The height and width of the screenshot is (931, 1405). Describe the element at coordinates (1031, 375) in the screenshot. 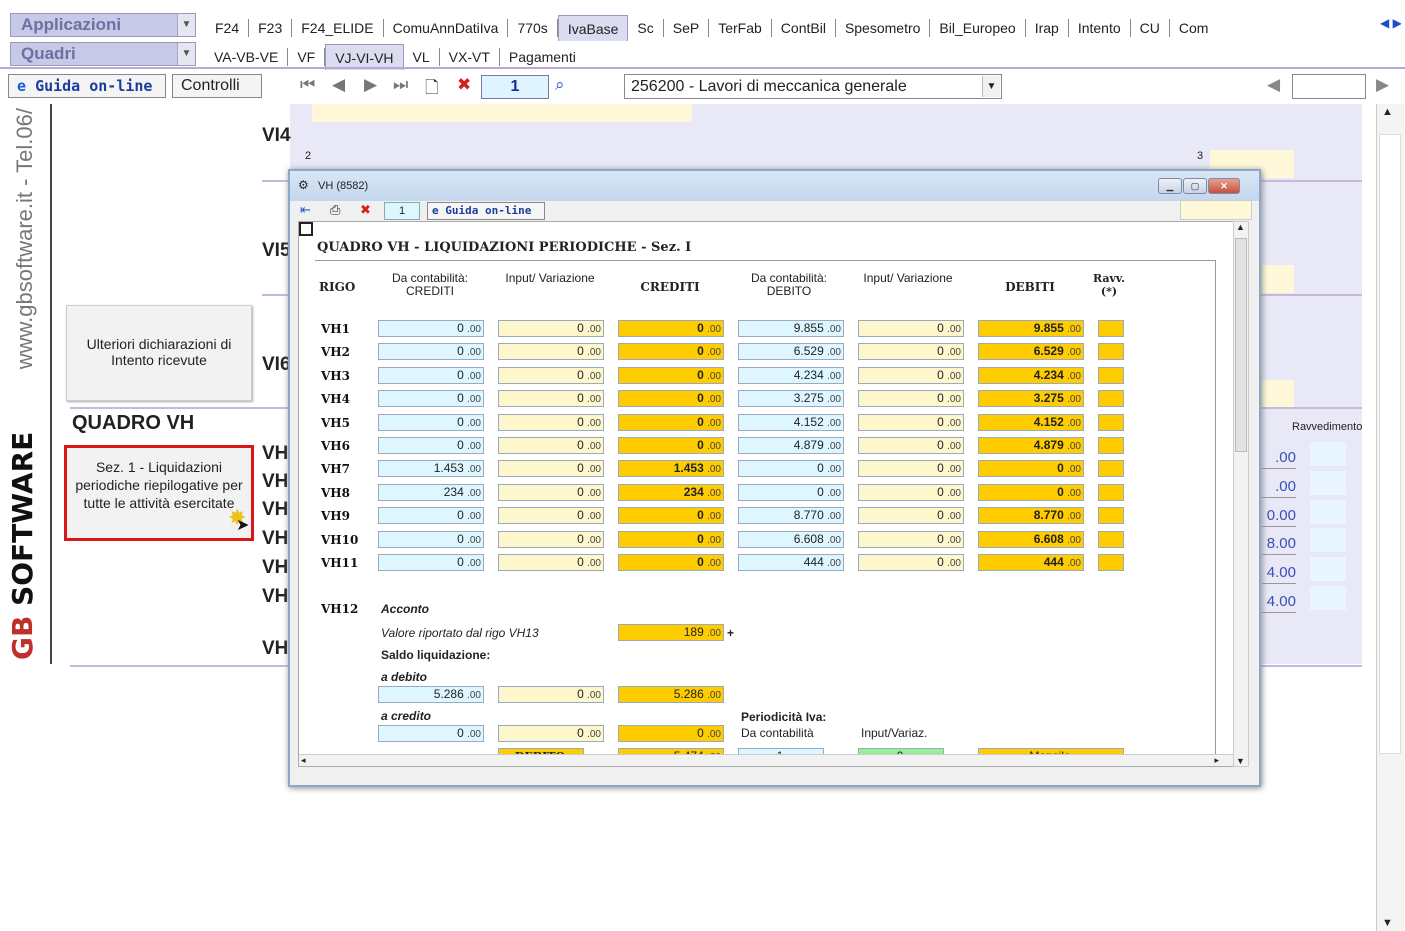

I see `debiti-field: 4.234 .00` at that location.